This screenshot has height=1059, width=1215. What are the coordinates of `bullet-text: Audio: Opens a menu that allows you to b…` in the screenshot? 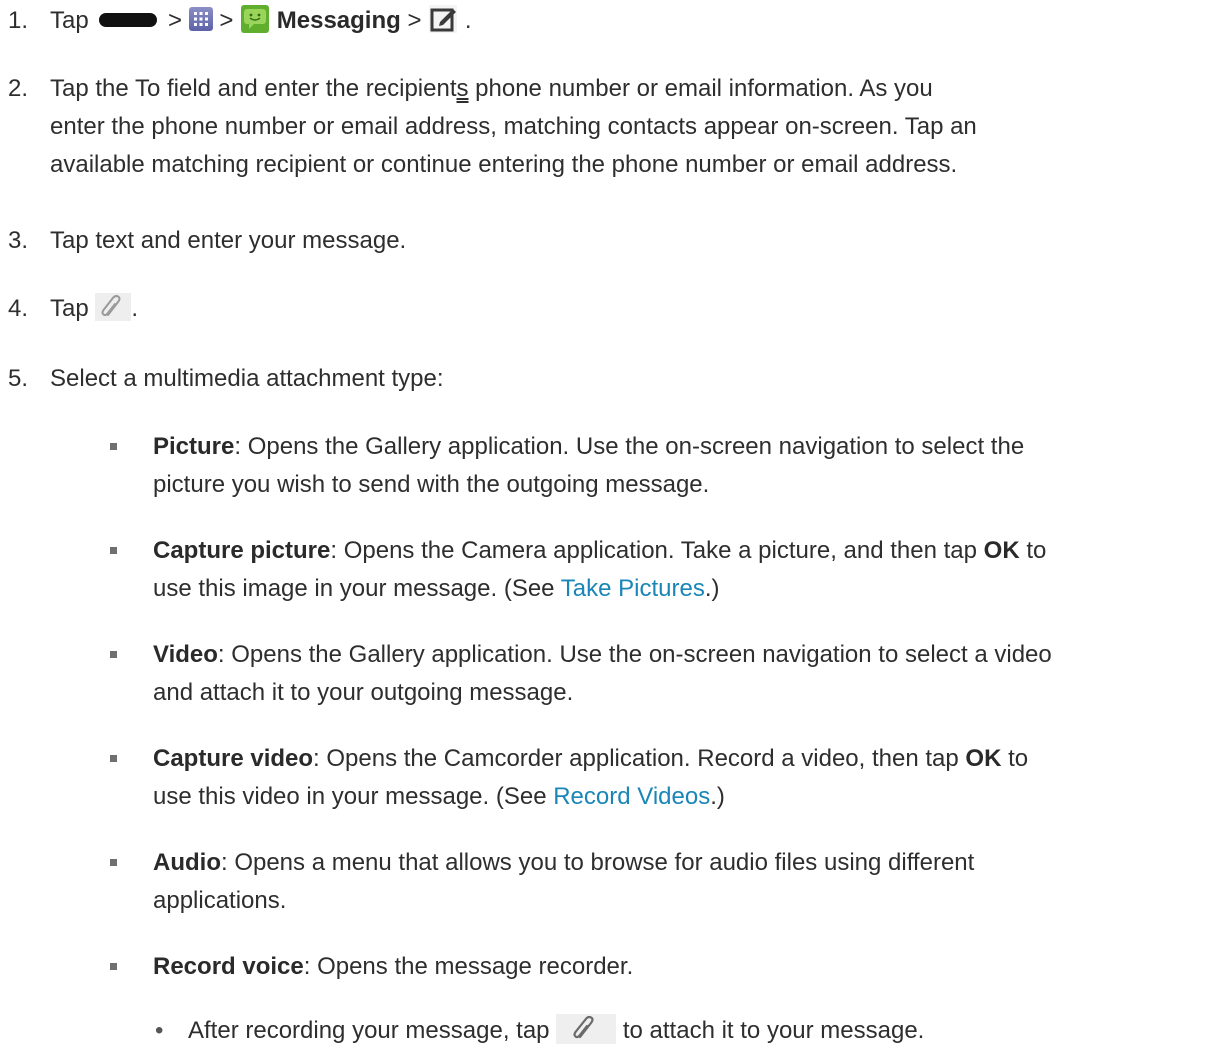 It's located at (564, 881).